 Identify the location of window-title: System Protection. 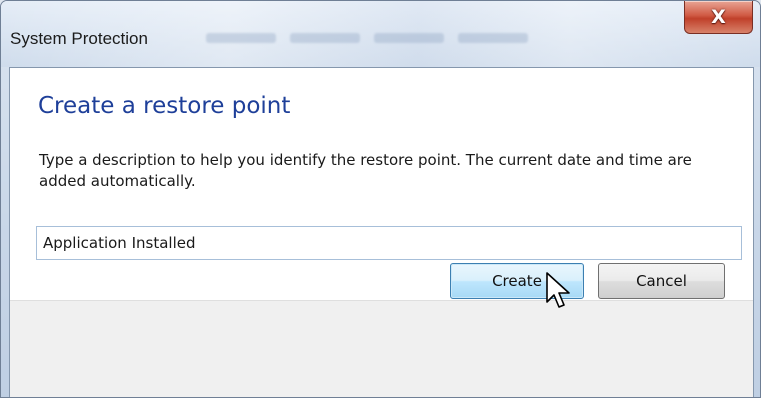
(79, 38).